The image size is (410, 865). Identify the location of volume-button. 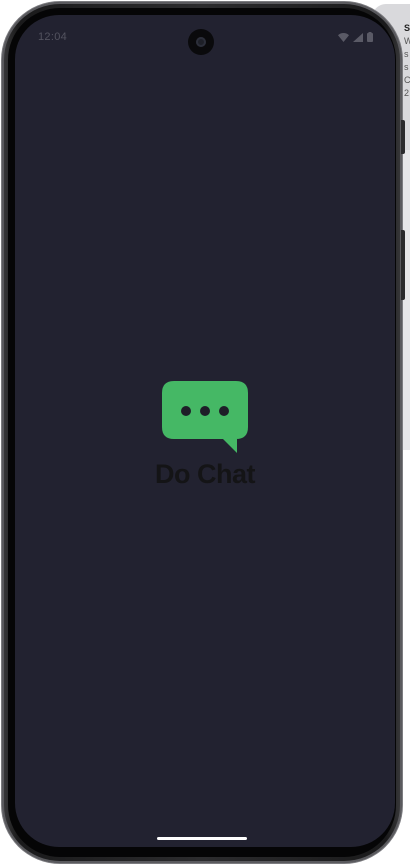
(403, 265).